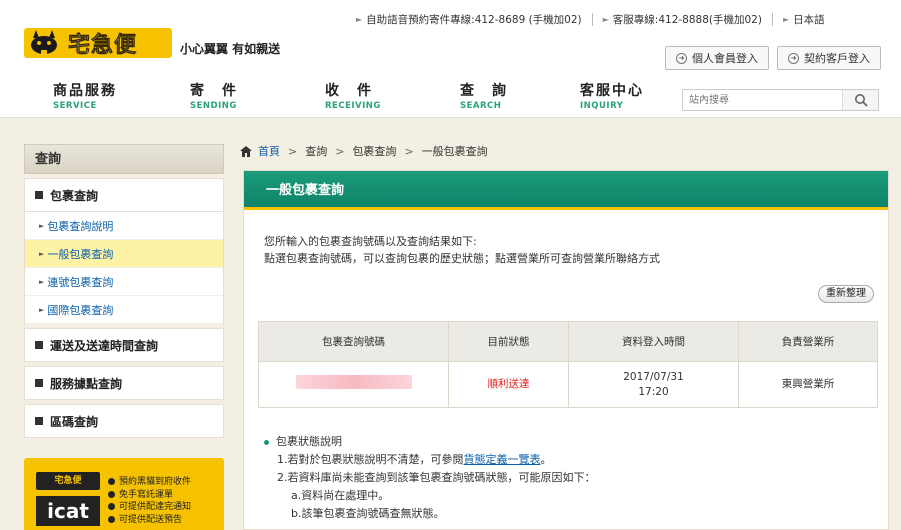  I want to click on notes-heading: 包裹狀態說明, so click(430, 442).